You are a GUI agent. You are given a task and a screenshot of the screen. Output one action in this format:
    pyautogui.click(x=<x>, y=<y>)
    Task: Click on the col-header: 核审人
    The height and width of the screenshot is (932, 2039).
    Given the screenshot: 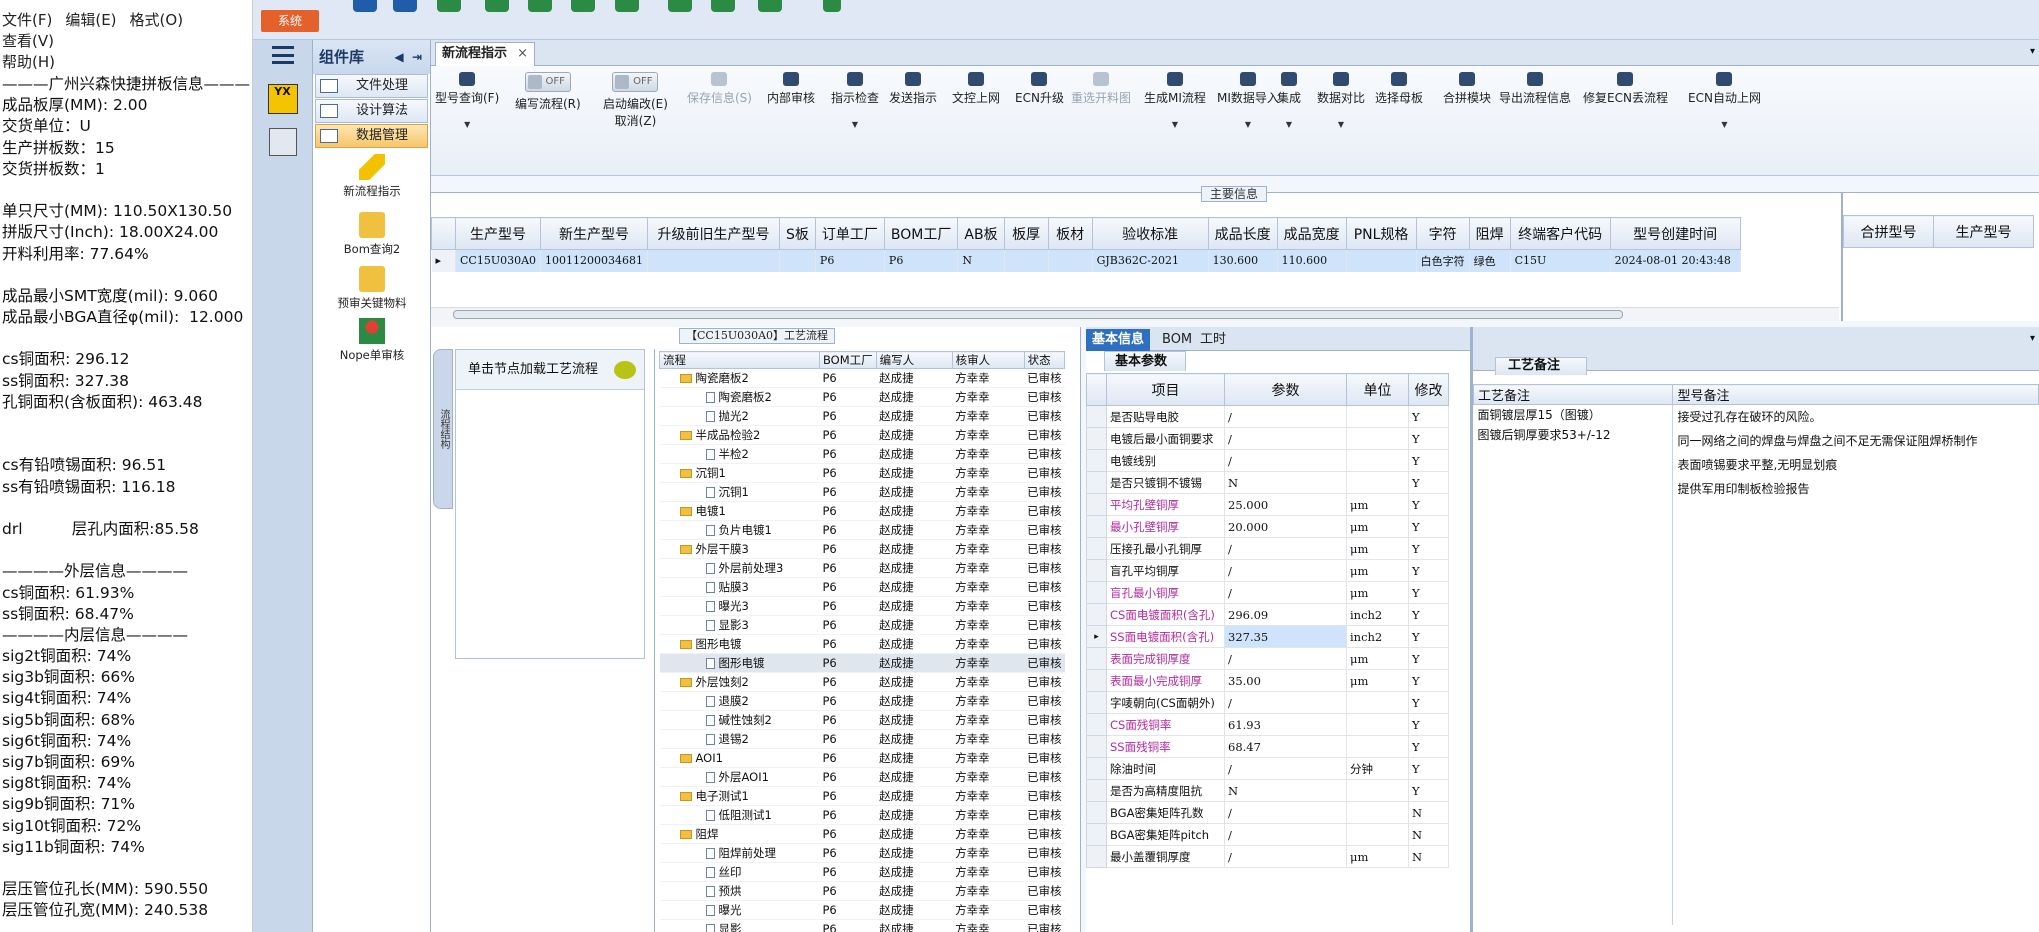 What is the action you would take?
    pyautogui.click(x=988, y=360)
    